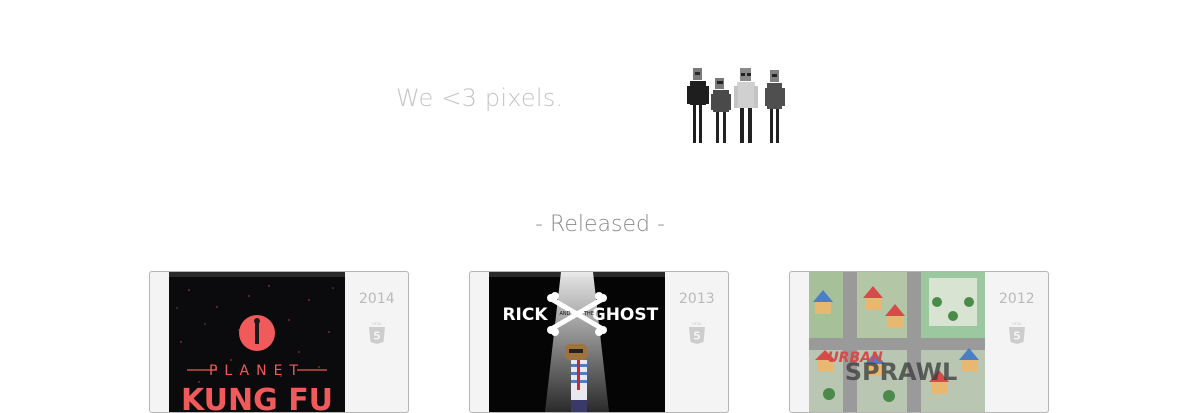  I want to click on game-card-rick-and-the-ghost: RICK GHOST AND THE 2013 HTML 5, so click(599, 342).